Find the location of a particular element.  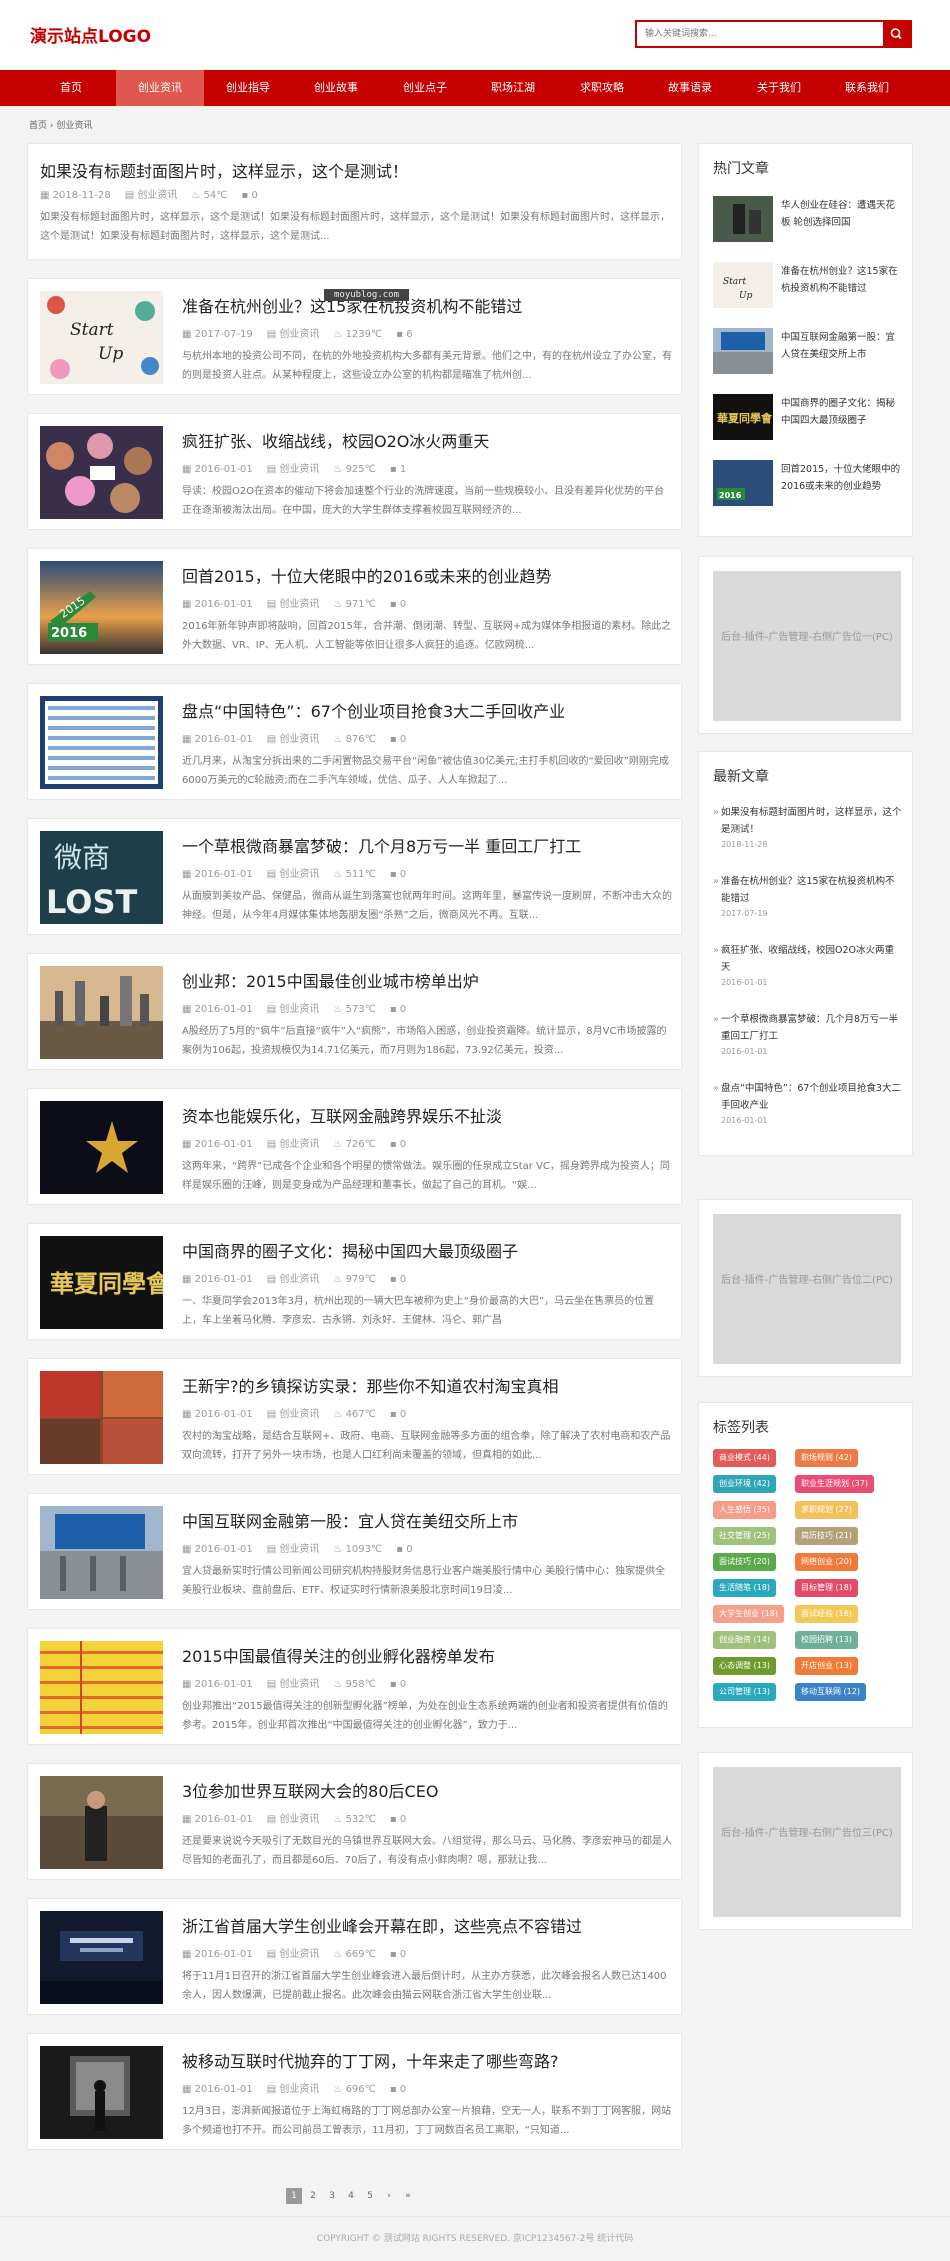

nav-item-jobs: 求职攻略 is located at coordinates (602, 88).